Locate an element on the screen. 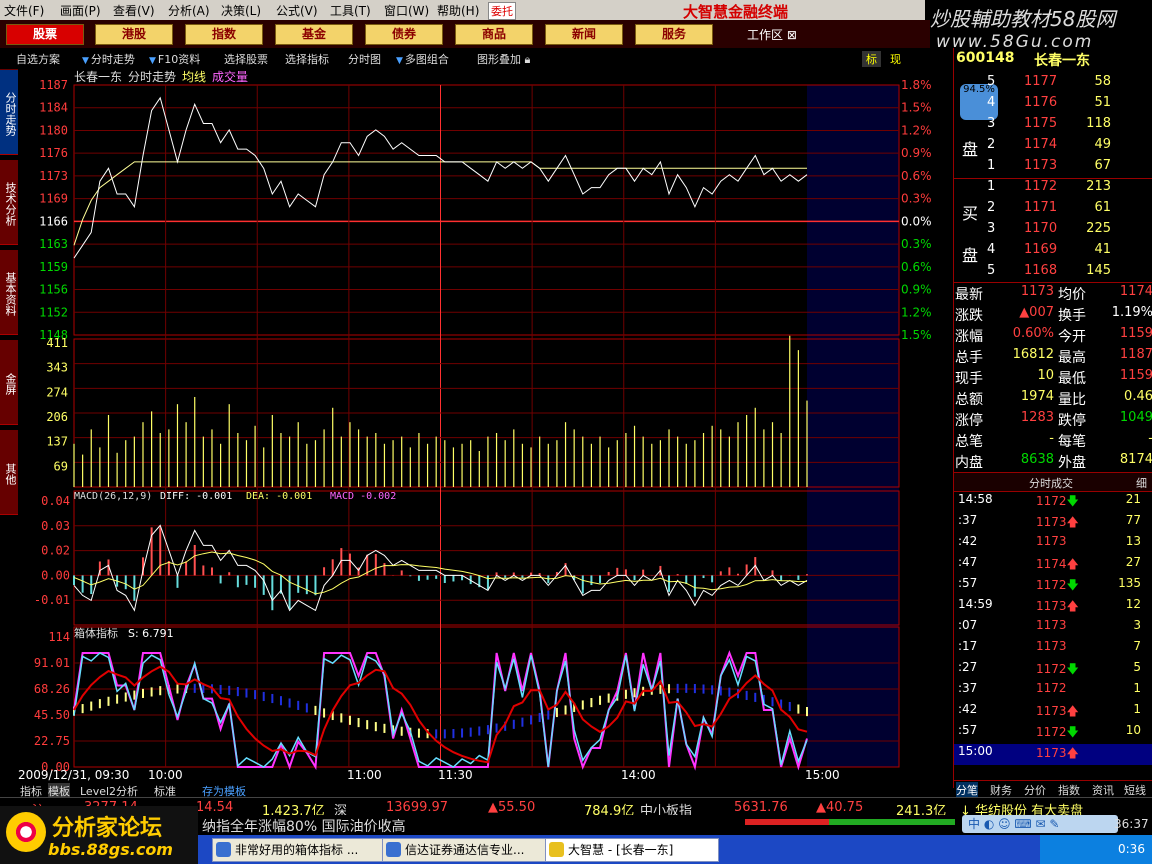 This screenshot has height=864, width=1152. stat-label: 涨停 is located at coordinates (969, 421).